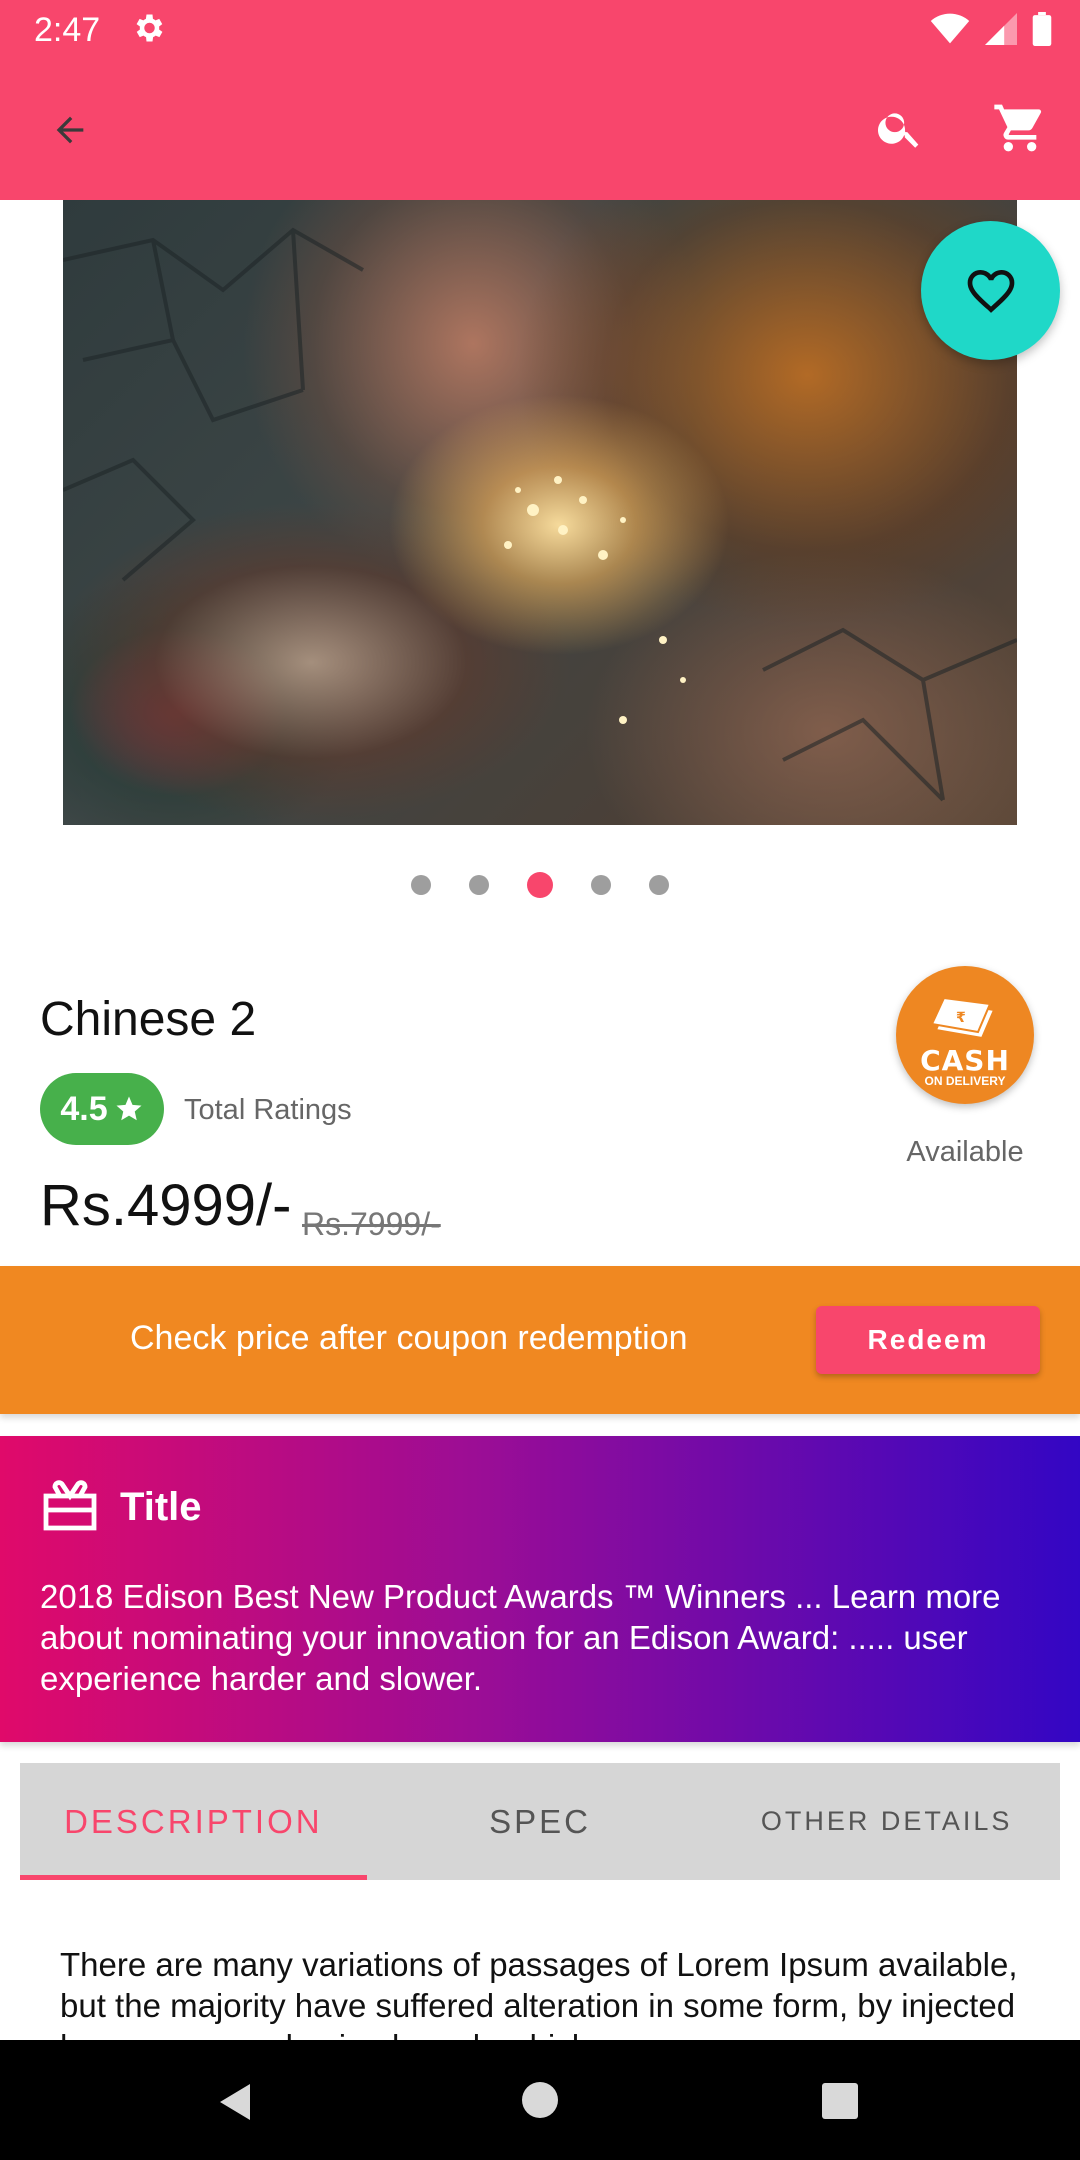 This screenshot has height=2160, width=1080. I want to click on redeem-button: Redeem, so click(928, 1340).